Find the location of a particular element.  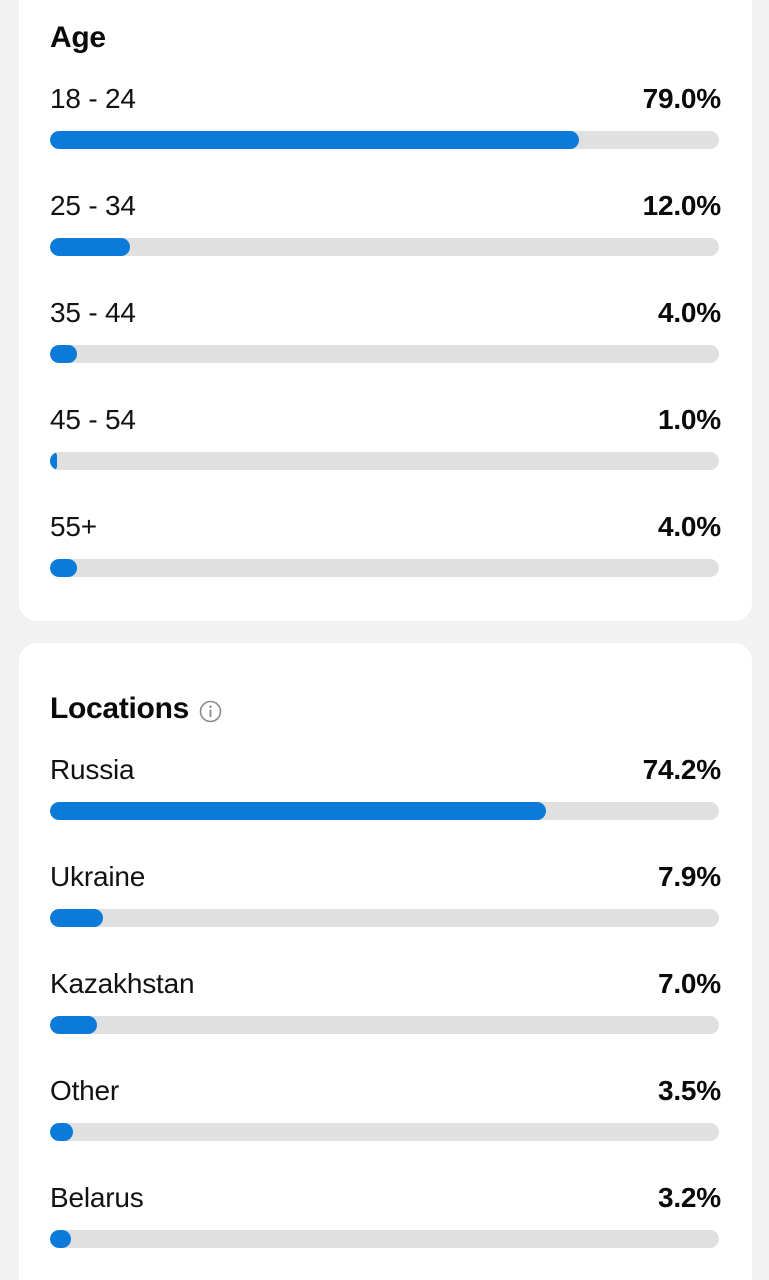

age-row-value: 1.0% is located at coordinates (689, 419).